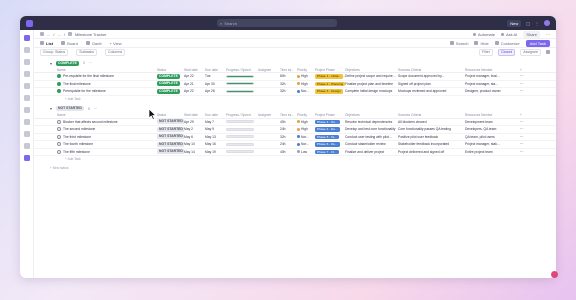  I want to click on priority-cell: Low, so click(306, 152).